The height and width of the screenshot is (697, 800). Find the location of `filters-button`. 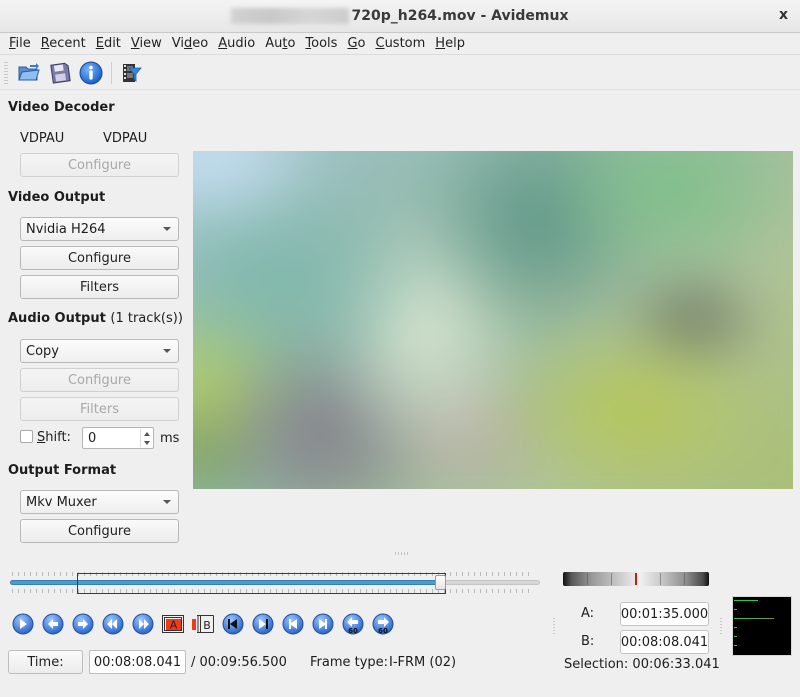

filters-button is located at coordinates (131, 73).